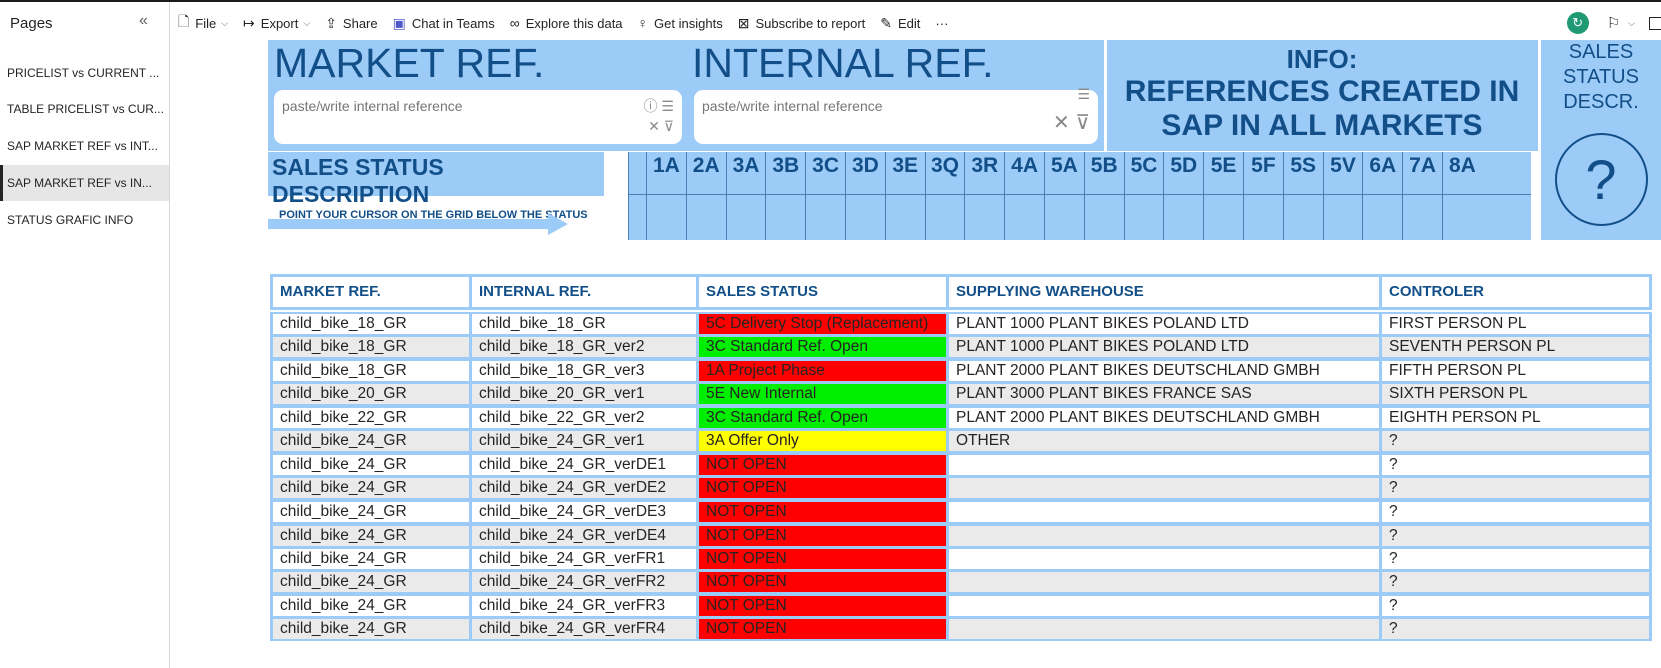 This screenshot has width=1661, height=668. What do you see at coordinates (1577, 23) in the screenshot?
I see `refresh-icon: ↻` at bounding box center [1577, 23].